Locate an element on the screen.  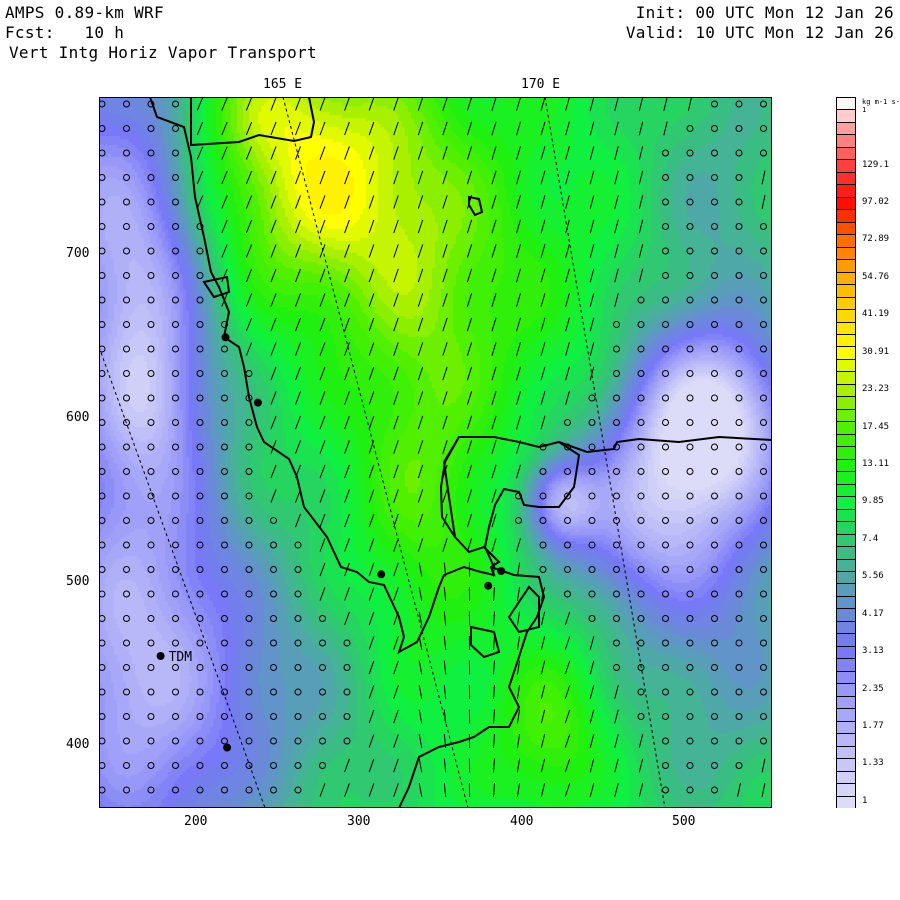
colorbar-label: 1.77 is located at coordinates (873, 725).